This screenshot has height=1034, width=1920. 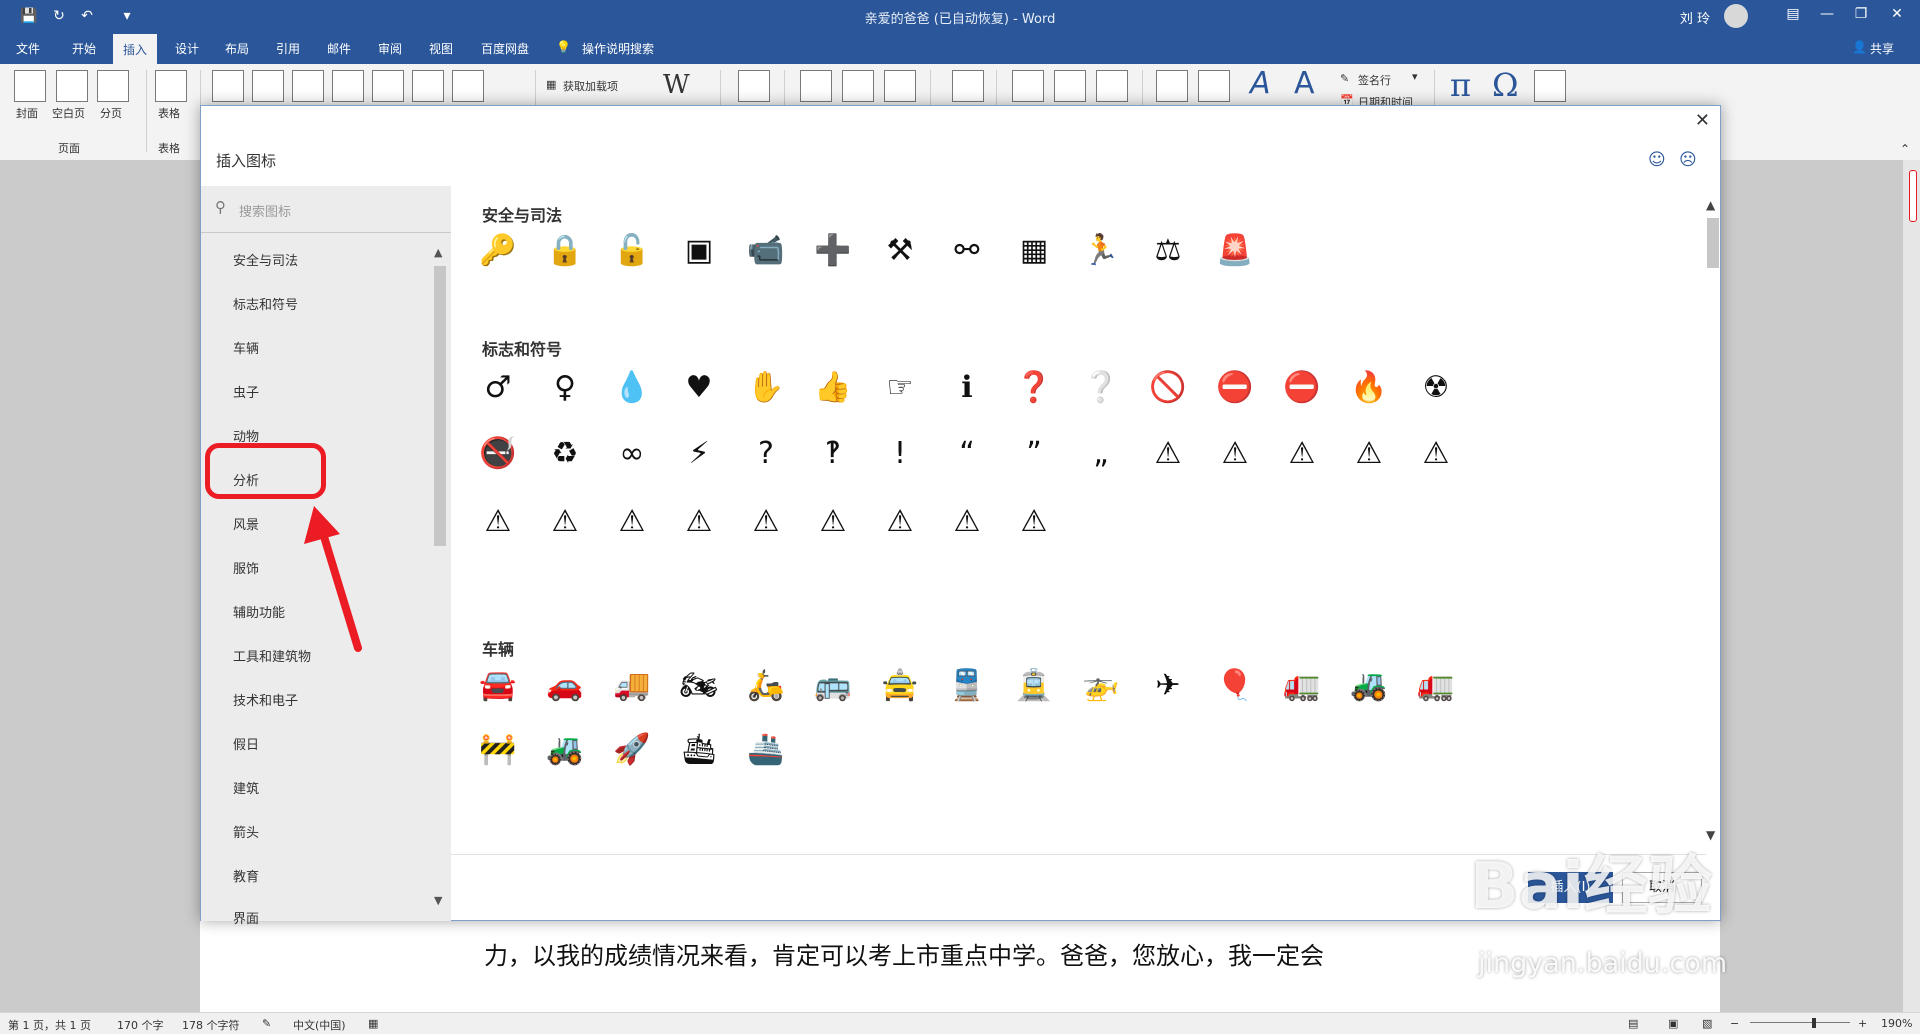 What do you see at coordinates (1415, 76) in the screenshot?
I see `chevron-down-icon: ▾` at bounding box center [1415, 76].